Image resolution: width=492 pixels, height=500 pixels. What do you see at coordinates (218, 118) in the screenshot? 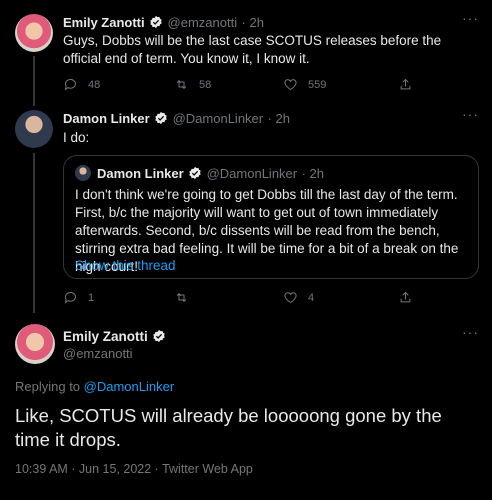
I see `author-handle: @DamonLinker` at bounding box center [218, 118].